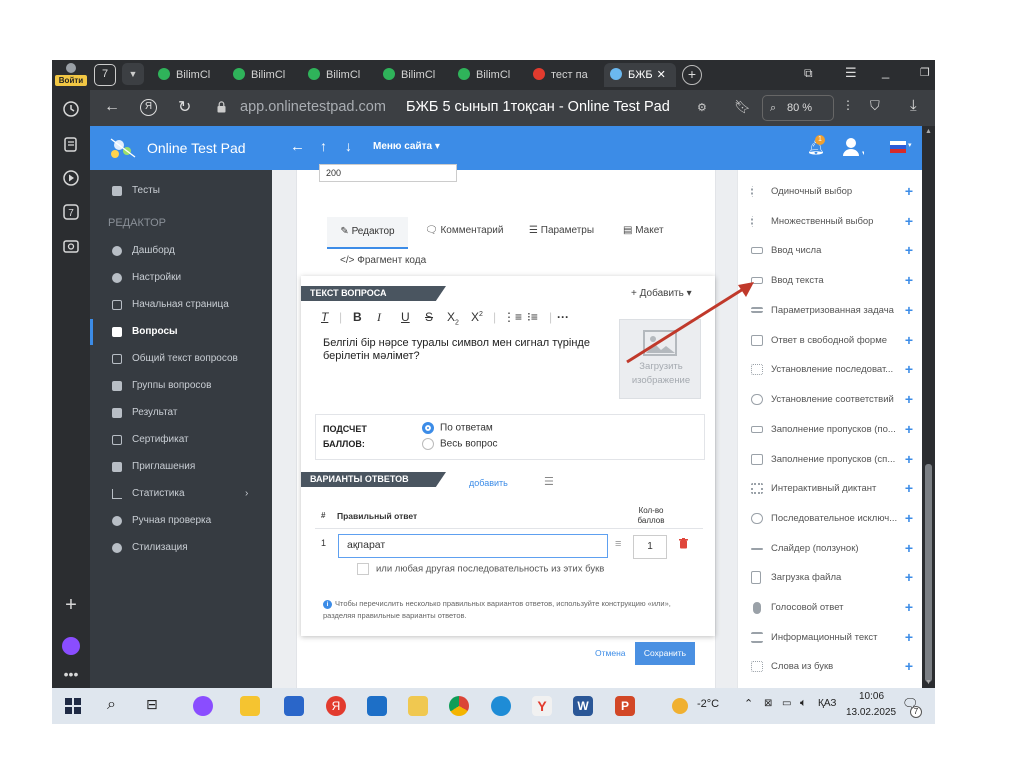  I want to click on qtype-number-input: Ввод числа +, so click(830, 250).